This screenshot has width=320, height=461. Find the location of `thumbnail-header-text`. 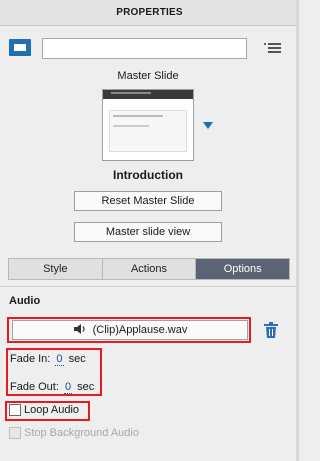

thumbnail-header-text is located at coordinates (131, 93).